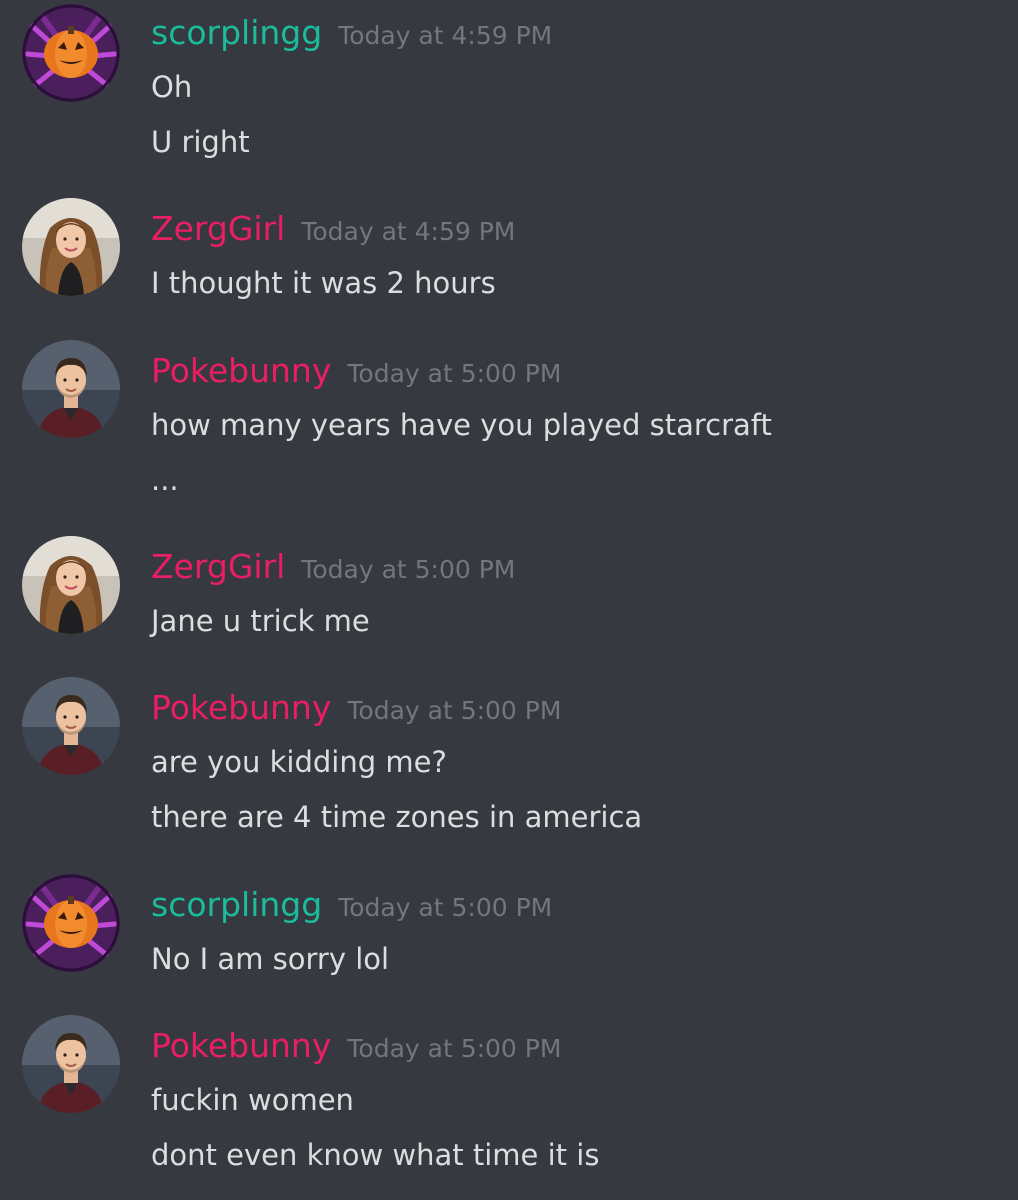 The height and width of the screenshot is (1200, 1018). Describe the element at coordinates (260, 621) in the screenshot. I see `message-text: Jane u trick me` at that location.